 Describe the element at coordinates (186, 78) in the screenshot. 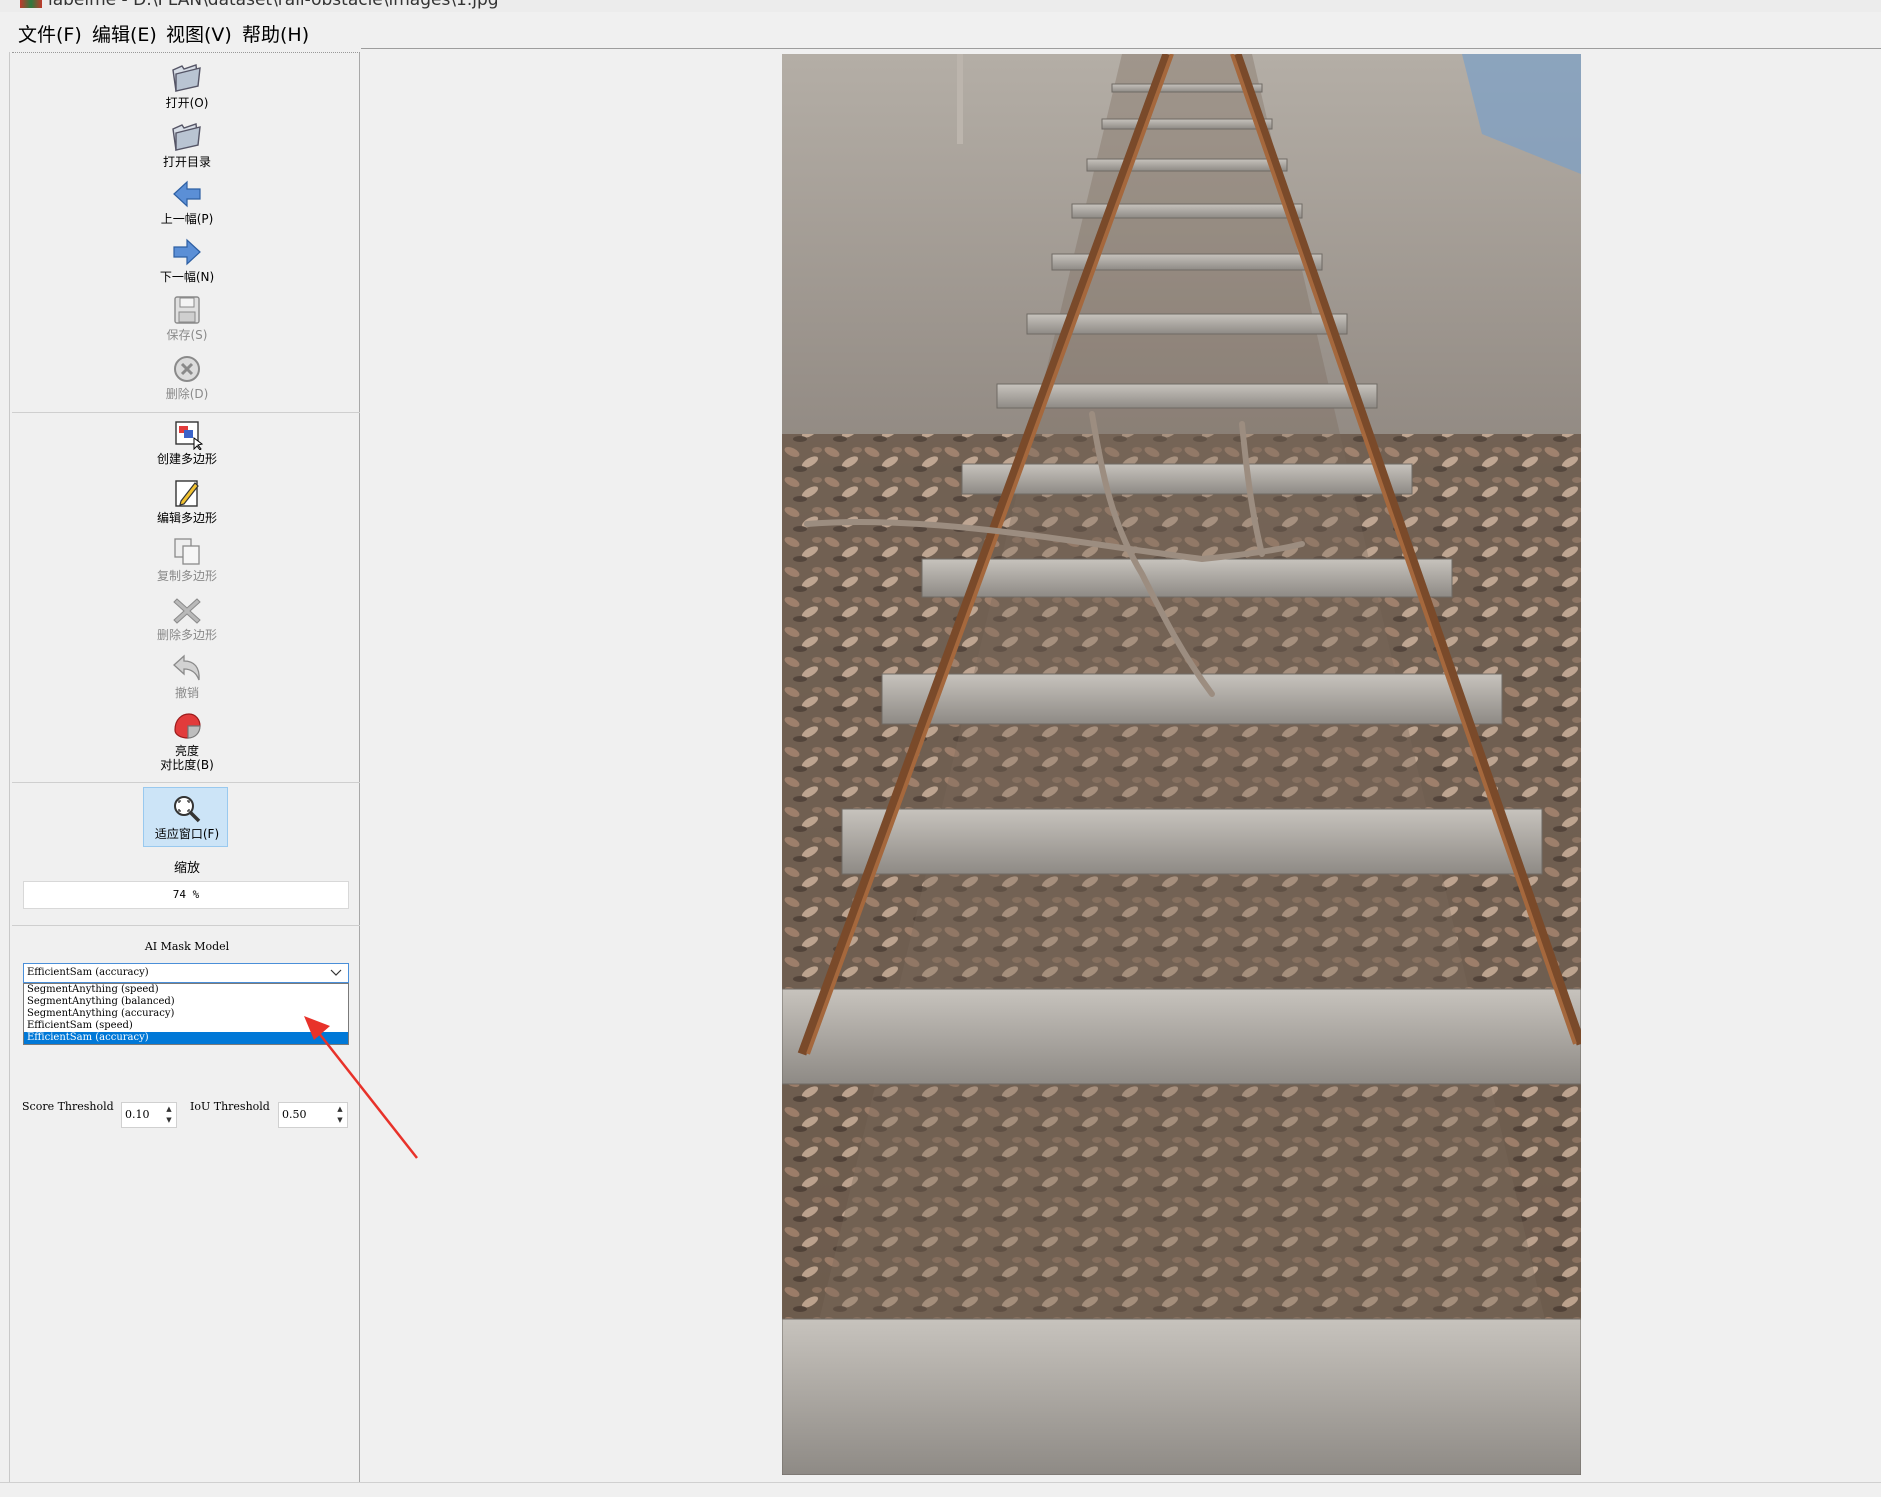

I see `folder-open-icon` at that location.